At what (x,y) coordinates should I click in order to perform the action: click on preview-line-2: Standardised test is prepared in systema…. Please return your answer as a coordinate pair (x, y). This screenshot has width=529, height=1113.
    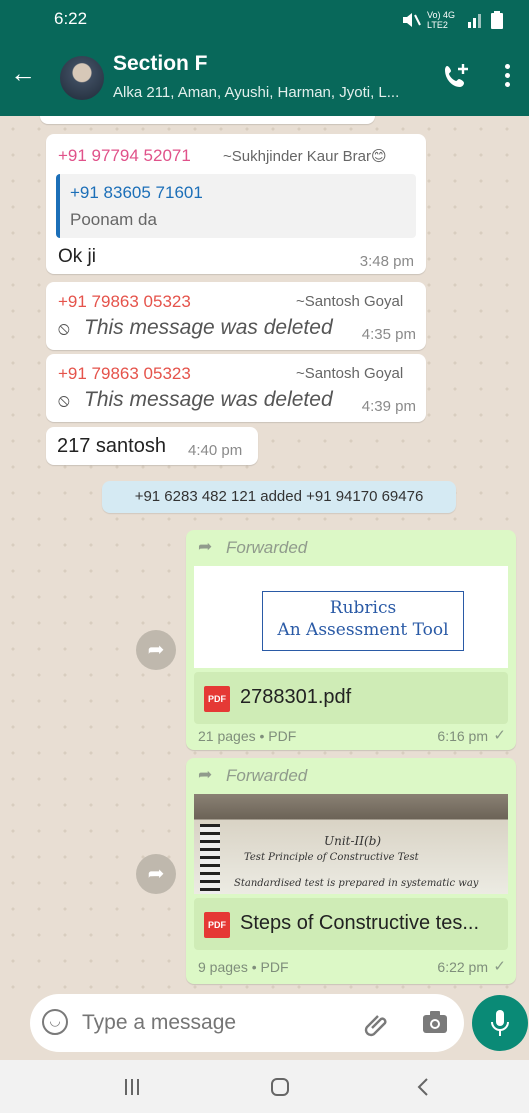
    Looking at the image, I should click on (356, 883).